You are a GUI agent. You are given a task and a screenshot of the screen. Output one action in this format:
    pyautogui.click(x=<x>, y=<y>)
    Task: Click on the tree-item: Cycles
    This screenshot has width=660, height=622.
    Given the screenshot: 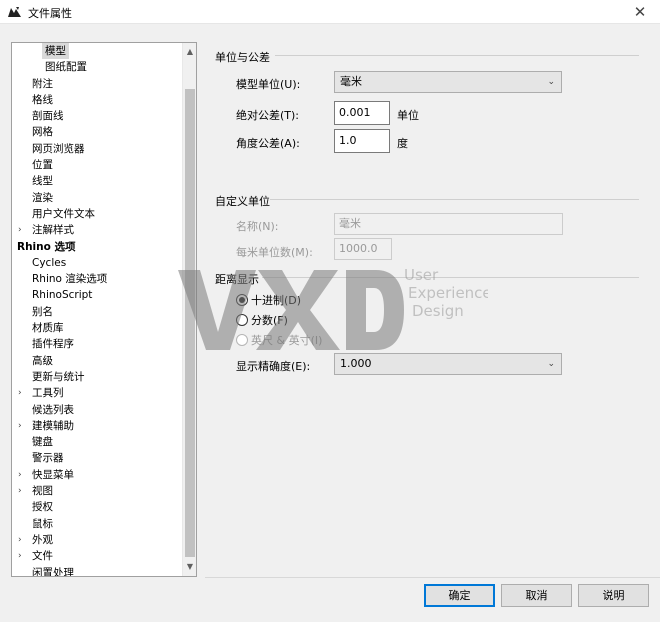 What is the action you would take?
    pyautogui.click(x=97, y=263)
    